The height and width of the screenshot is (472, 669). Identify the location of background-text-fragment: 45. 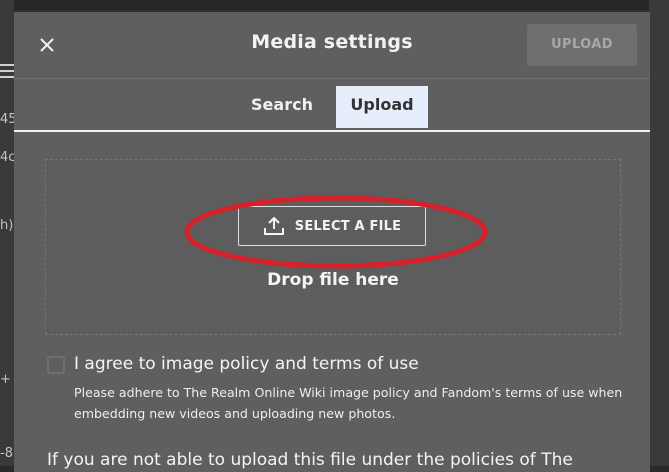
(7, 119).